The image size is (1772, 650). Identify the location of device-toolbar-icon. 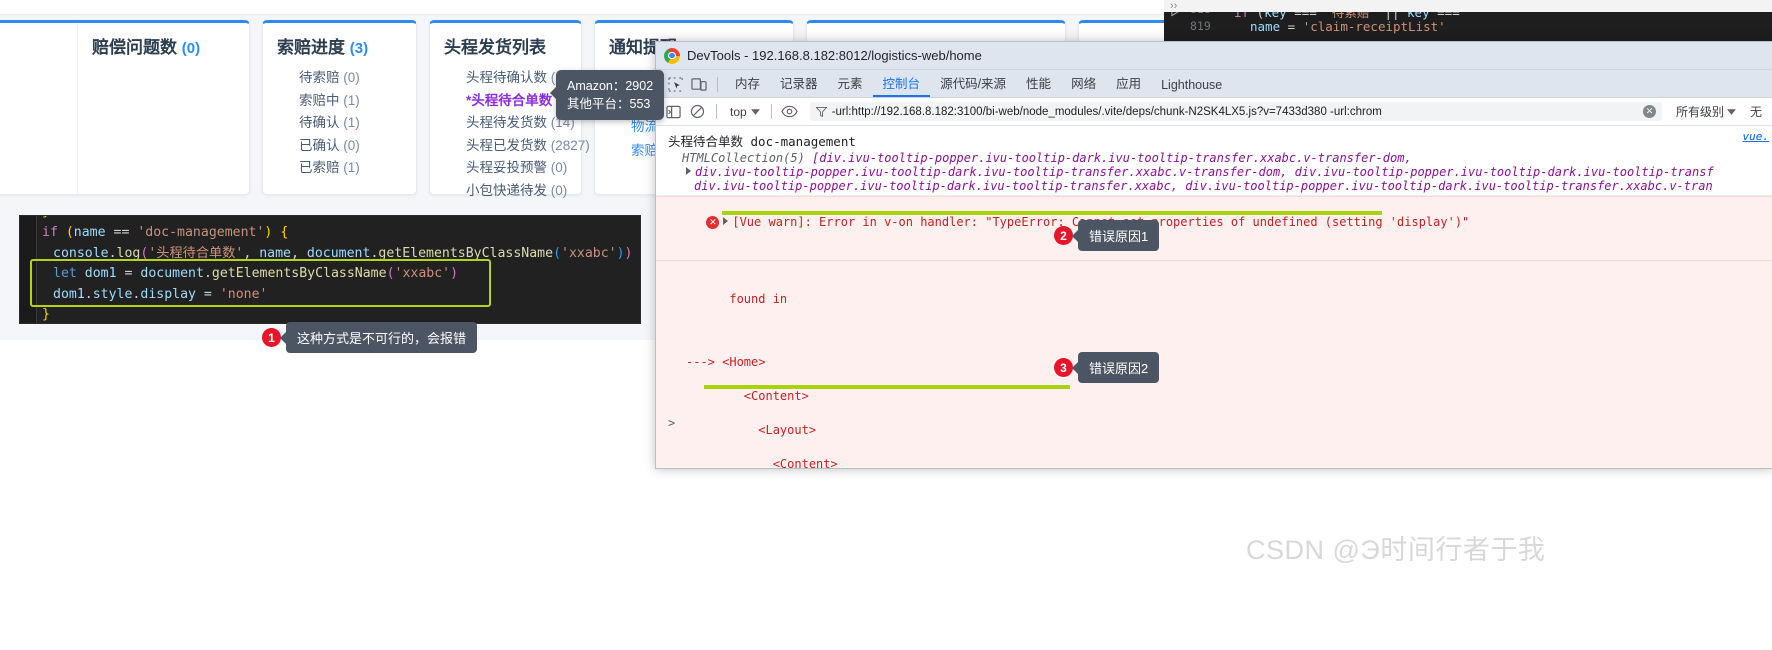
(699, 84).